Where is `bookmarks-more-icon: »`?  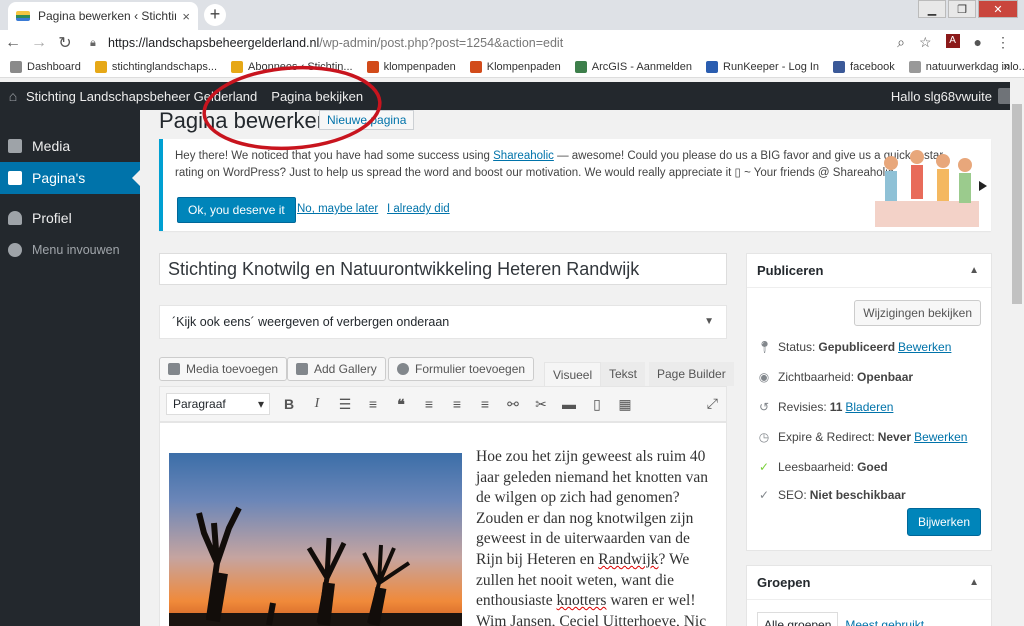
bookmarks-more-icon: » is located at coordinates (1006, 66).